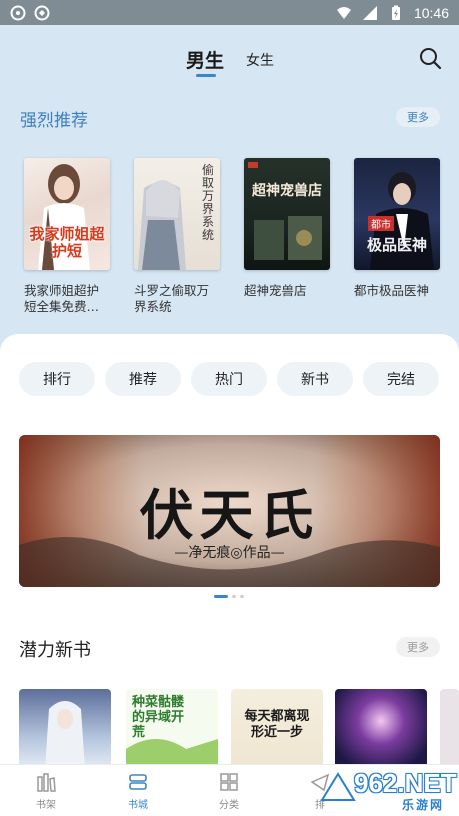  What do you see at coordinates (158, 717) in the screenshot?
I see `cover-text: 种菜骷髅的异域开荒` at bounding box center [158, 717].